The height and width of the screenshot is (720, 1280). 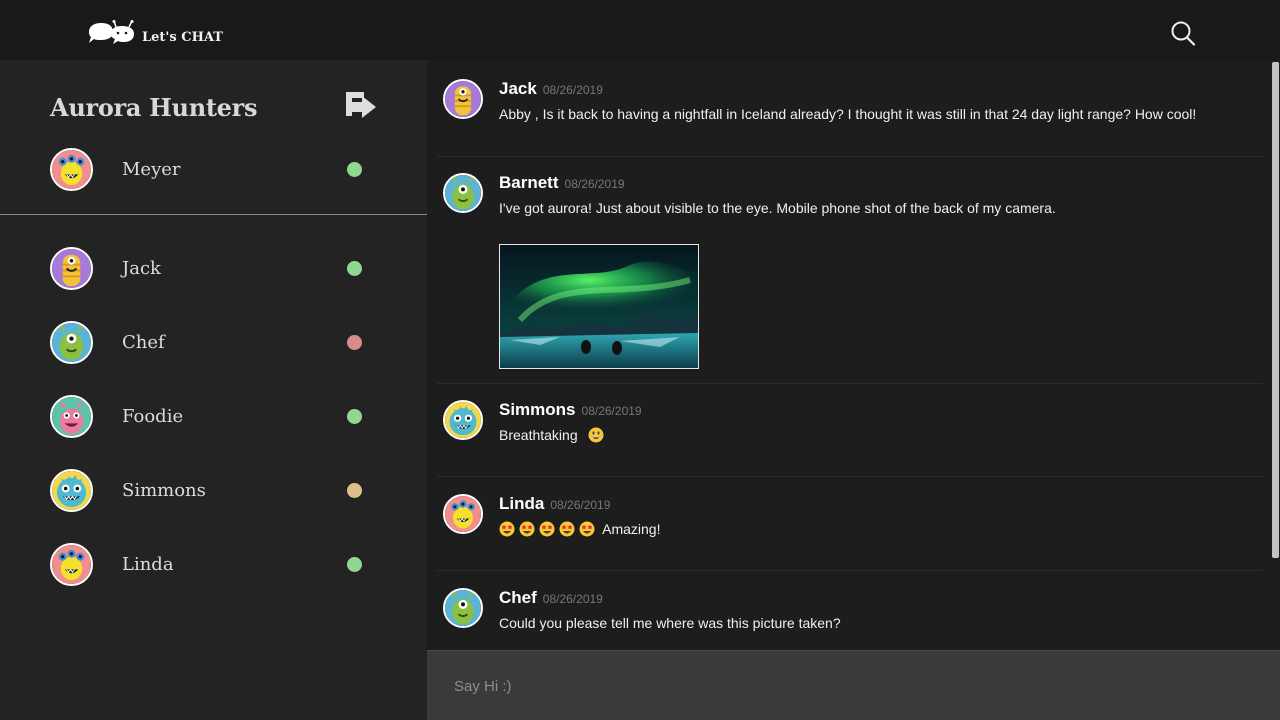 What do you see at coordinates (354, 342) in the screenshot?
I see `status-dot-busy` at bounding box center [354, 342].